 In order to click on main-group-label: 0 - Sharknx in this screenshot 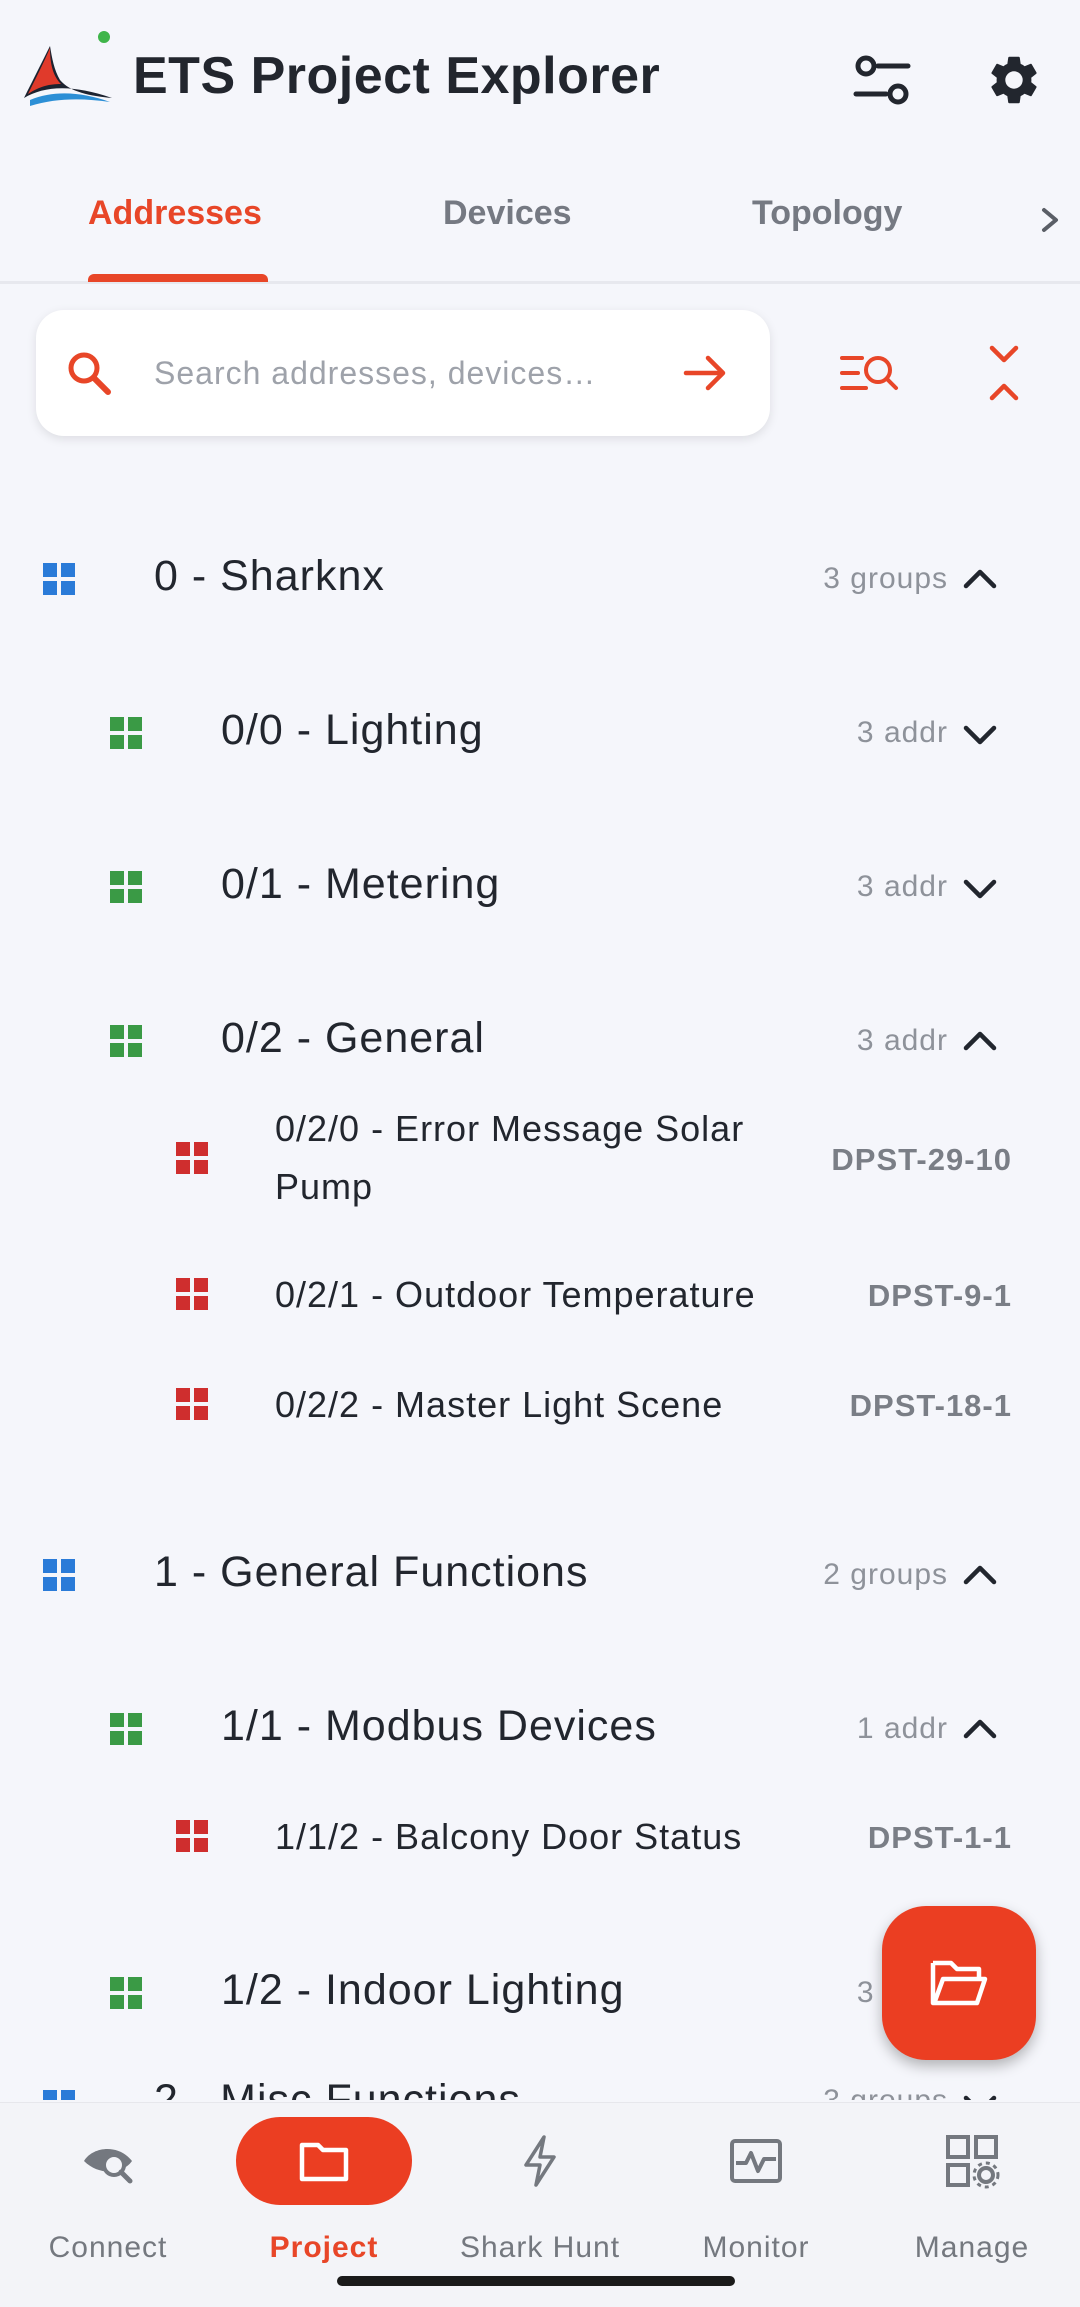, I will do `click(269, 576)`.